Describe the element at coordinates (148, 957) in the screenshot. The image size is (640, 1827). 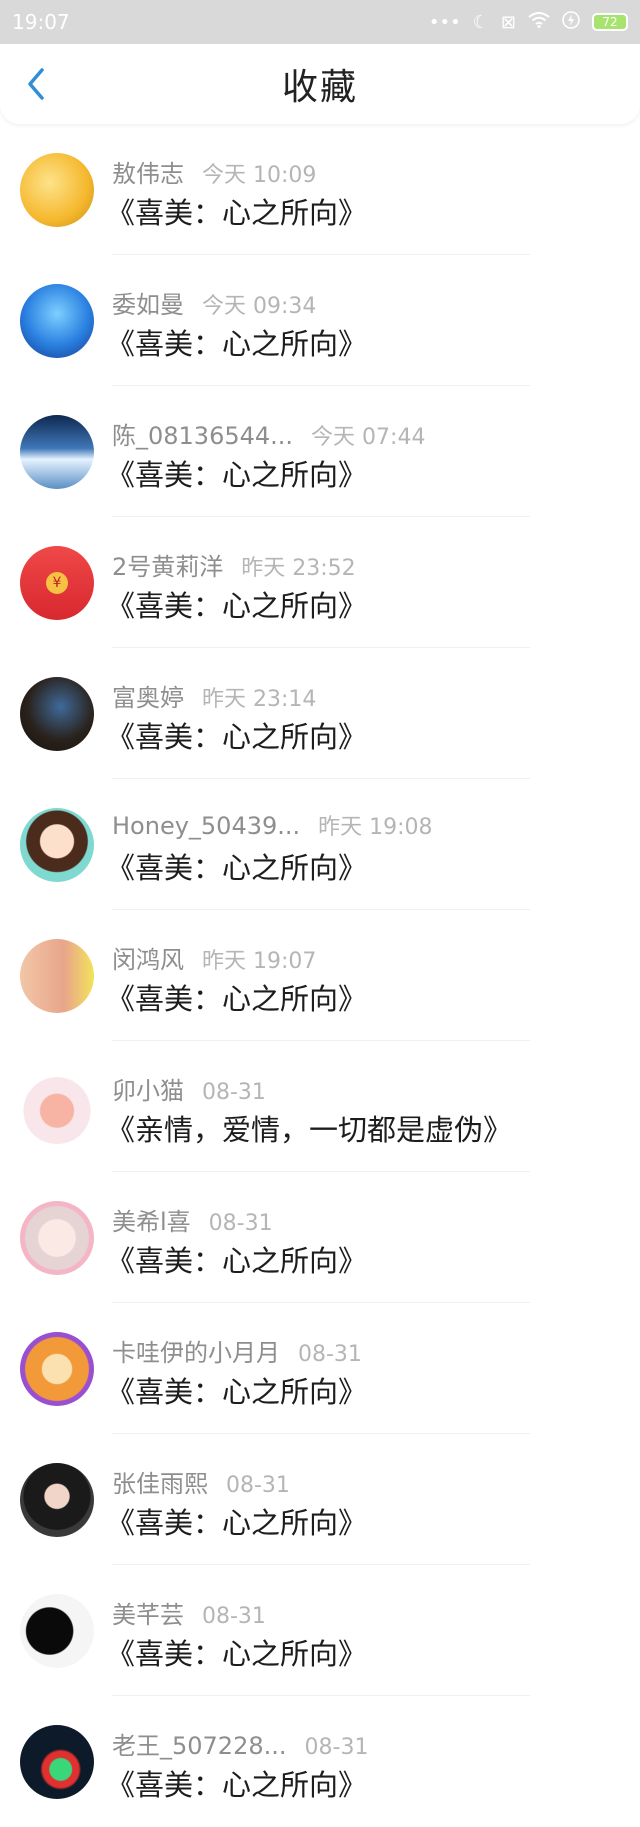
I see `username: 闵鸿风` at that location.